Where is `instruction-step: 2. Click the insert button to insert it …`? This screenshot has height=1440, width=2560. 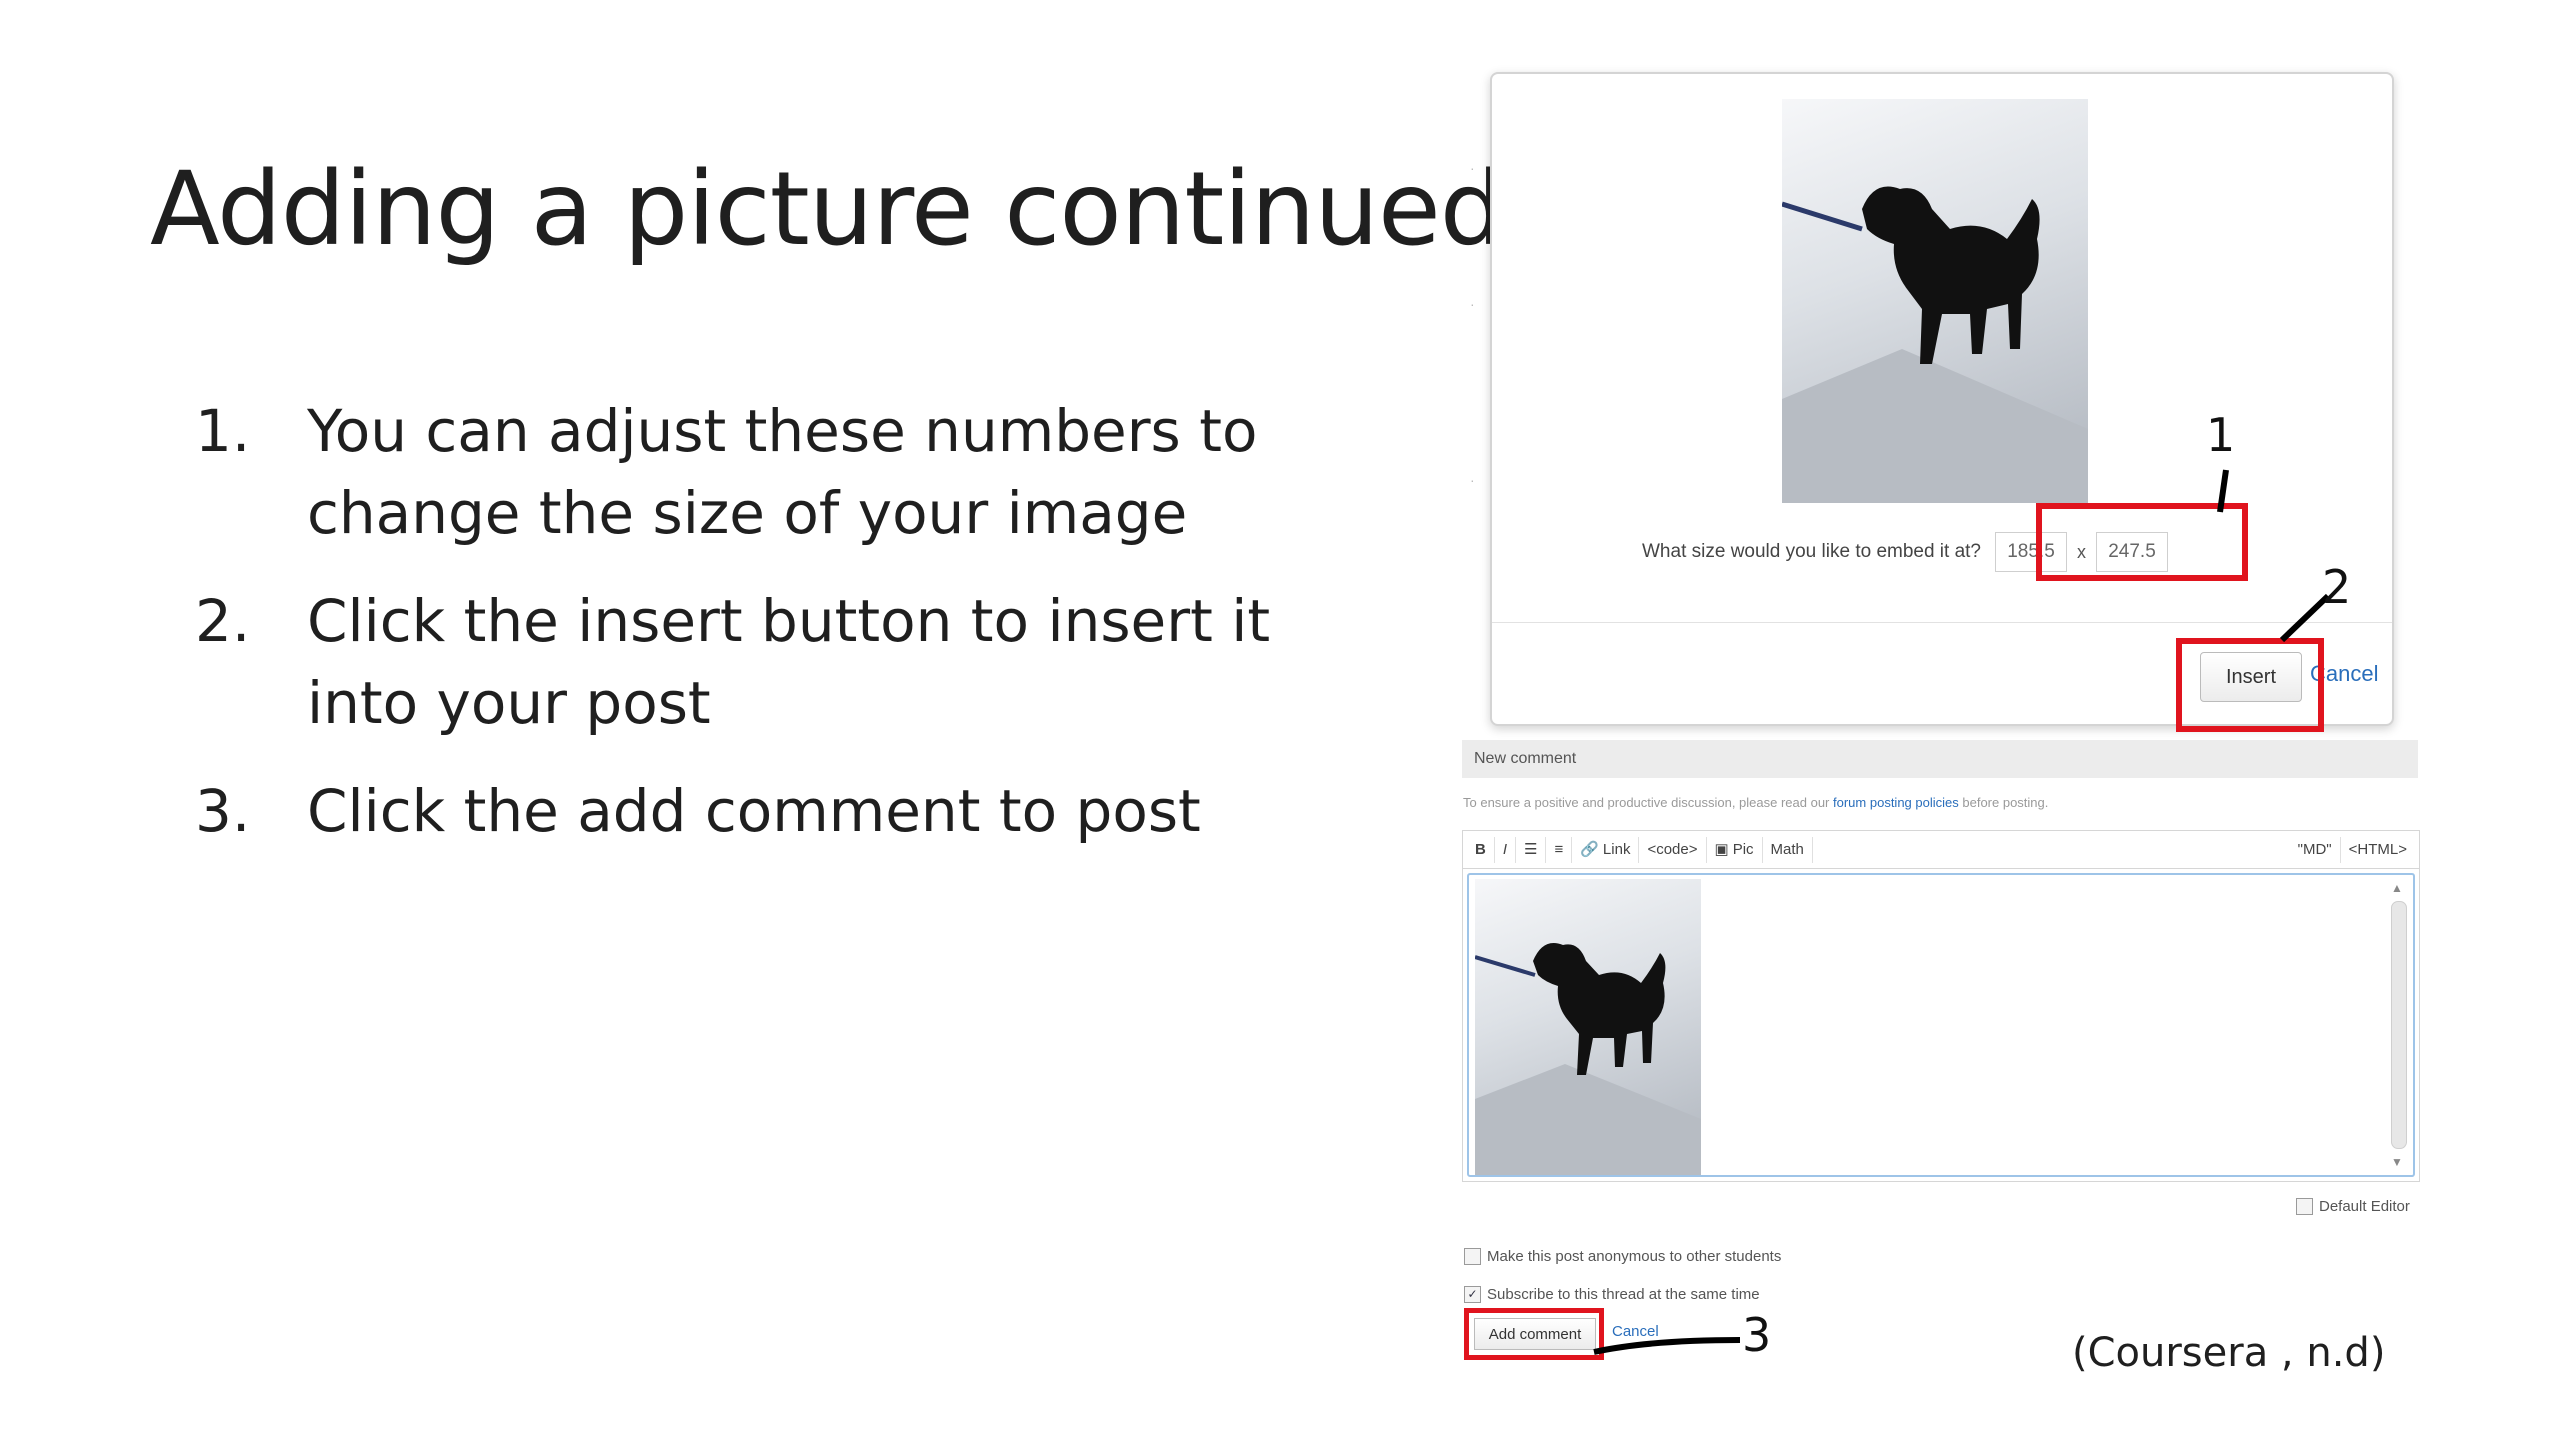 instruction-step: 2. Click the insert button to insert it … is located at coordinates (745, 662).